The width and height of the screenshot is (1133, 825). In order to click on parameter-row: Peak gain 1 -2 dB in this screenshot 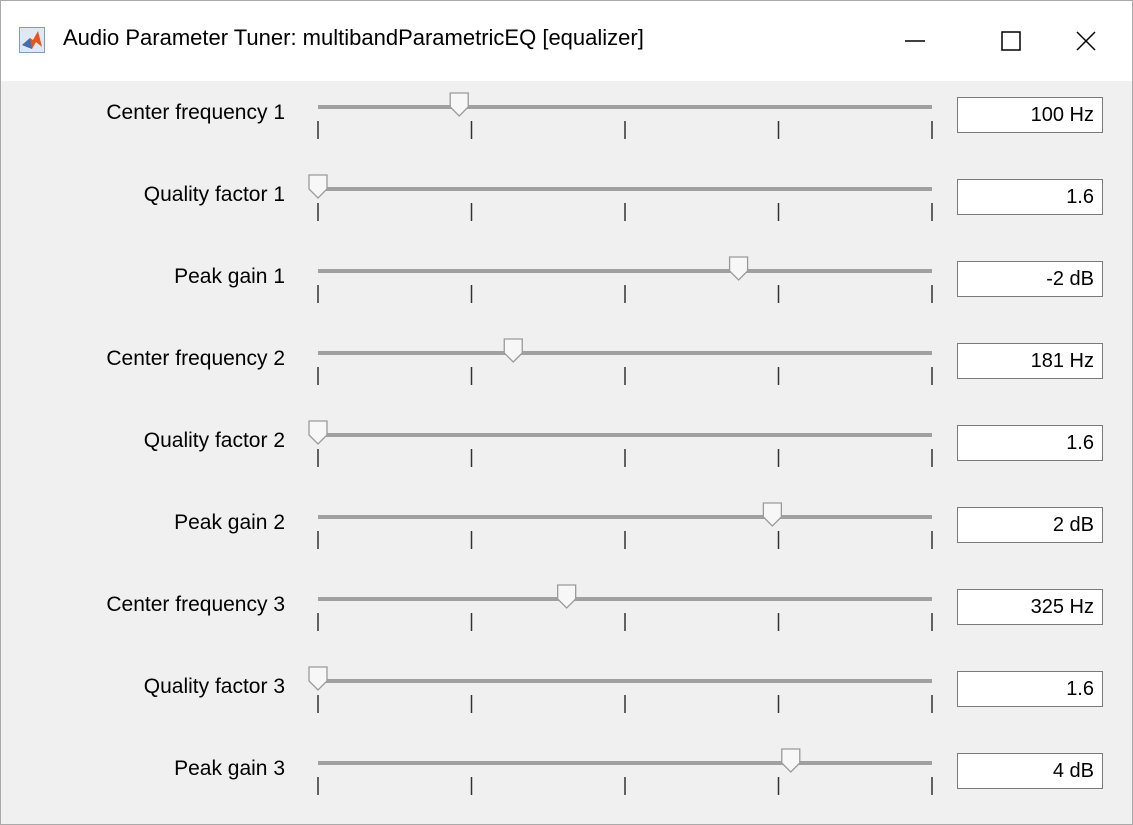, I will do `click(567, 285)`.